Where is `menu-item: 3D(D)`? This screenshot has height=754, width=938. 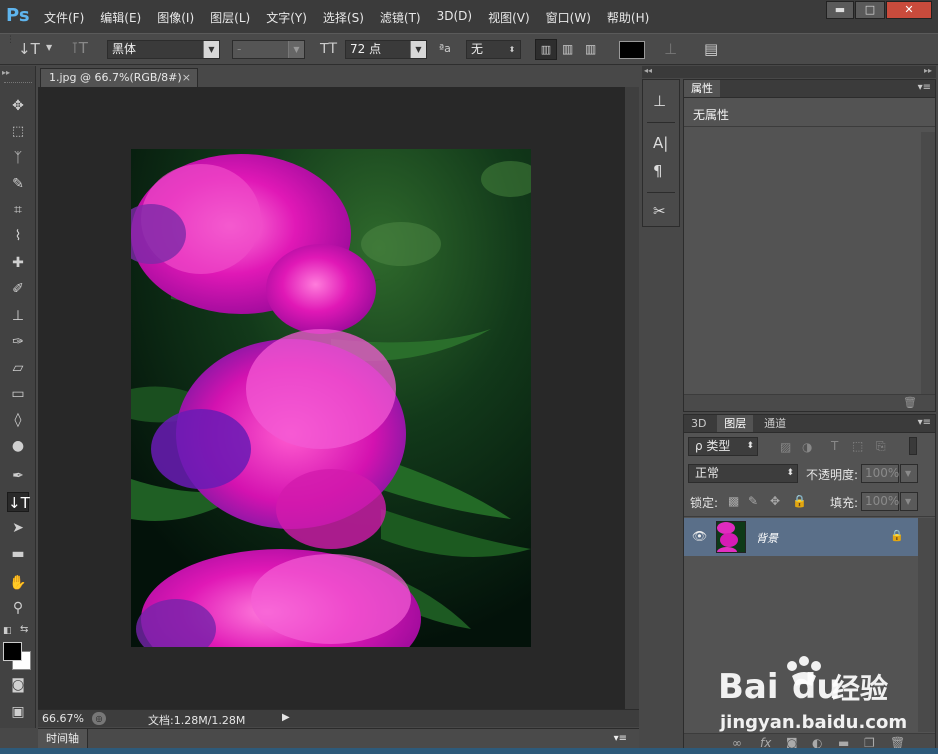 menu-item: 3D(D) is located at coordinates (454, 17).